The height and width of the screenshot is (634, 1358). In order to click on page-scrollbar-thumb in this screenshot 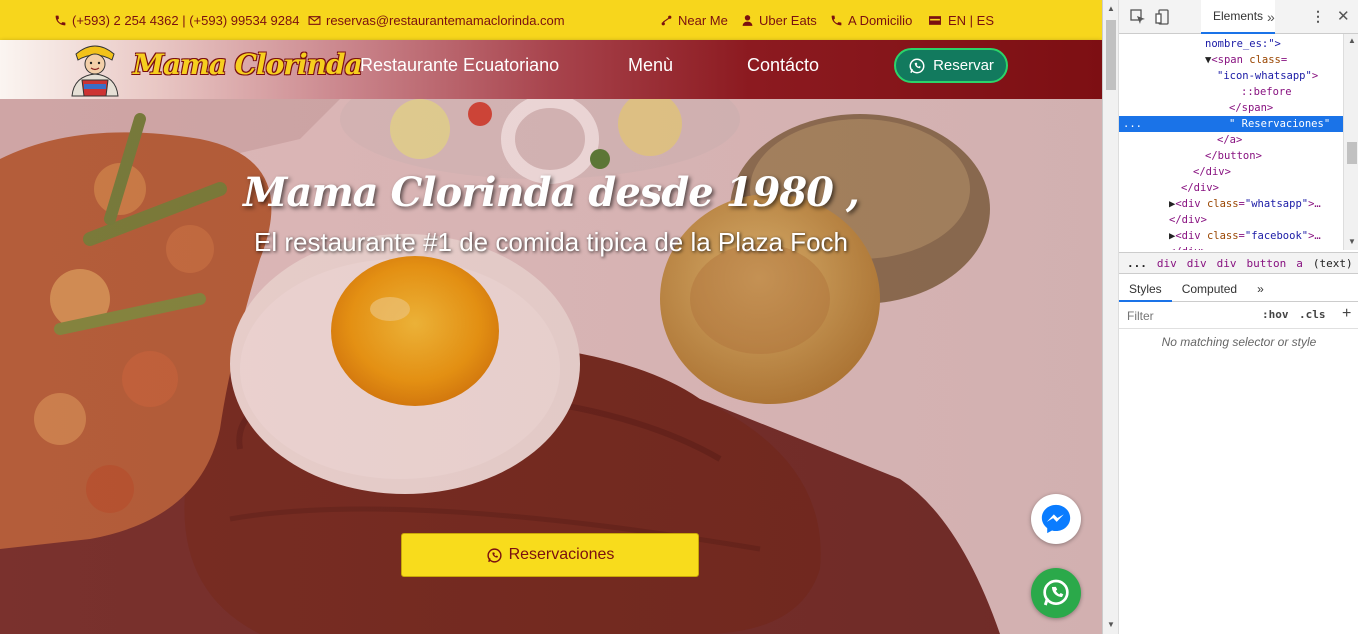, I will do `click(1111, 55)`.